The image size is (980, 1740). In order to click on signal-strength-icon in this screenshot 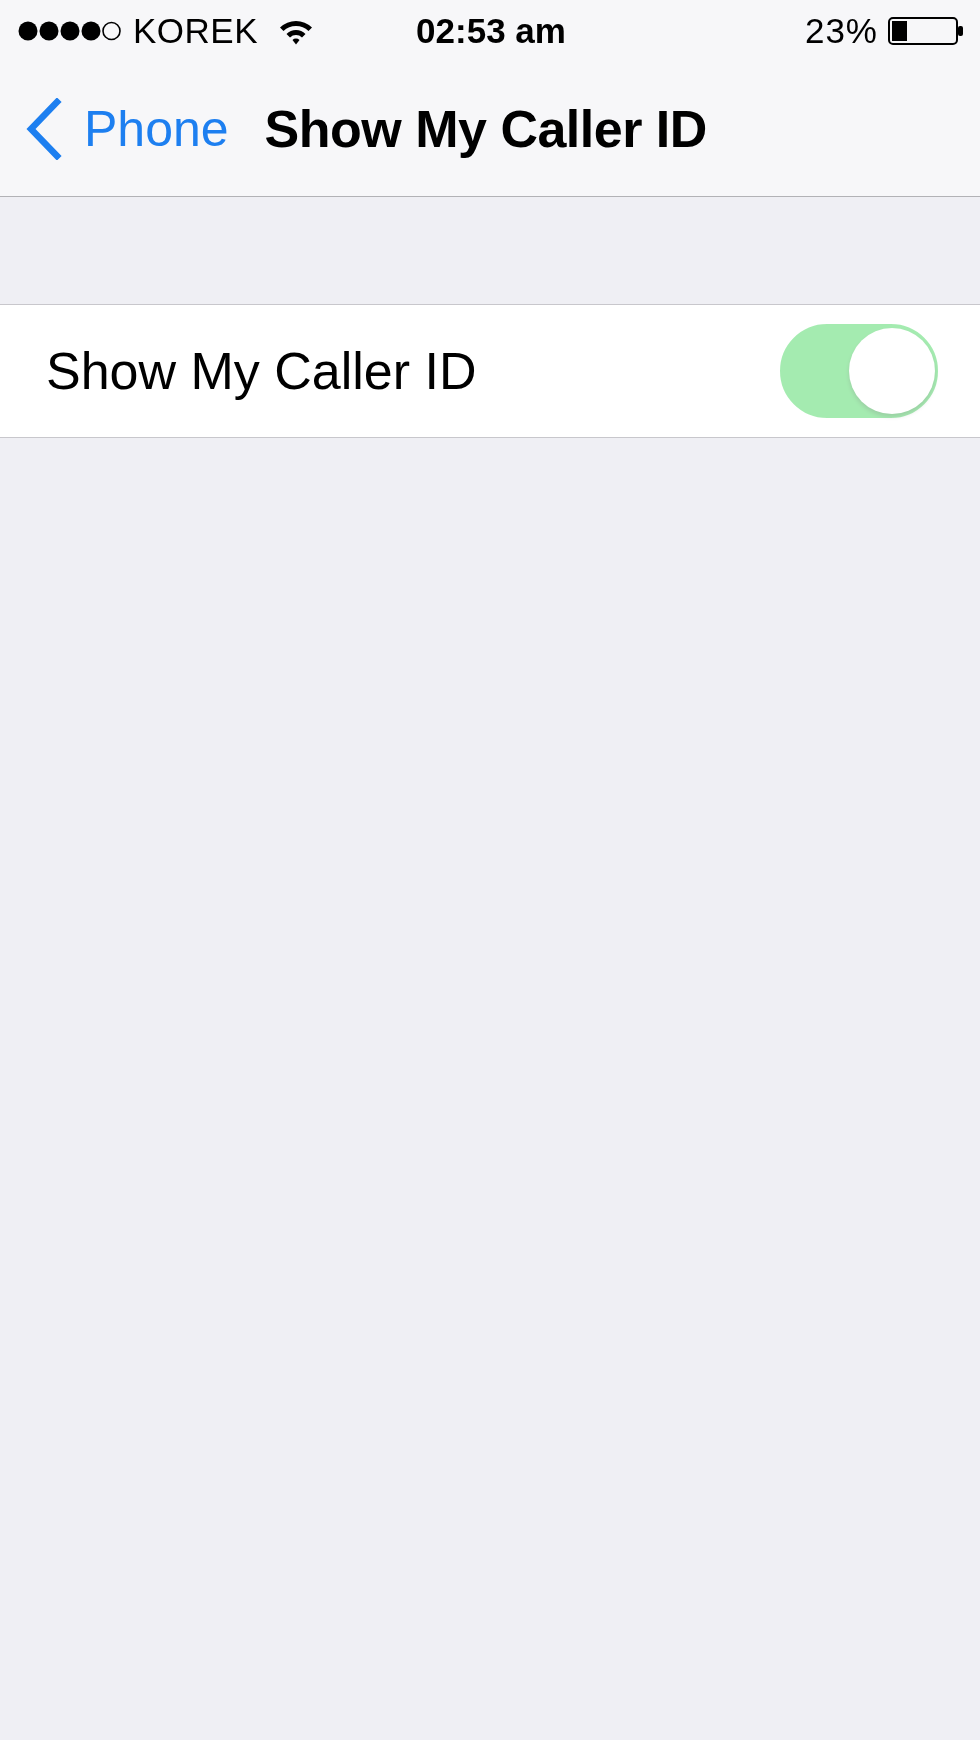, I will do `click(69, 31)`.